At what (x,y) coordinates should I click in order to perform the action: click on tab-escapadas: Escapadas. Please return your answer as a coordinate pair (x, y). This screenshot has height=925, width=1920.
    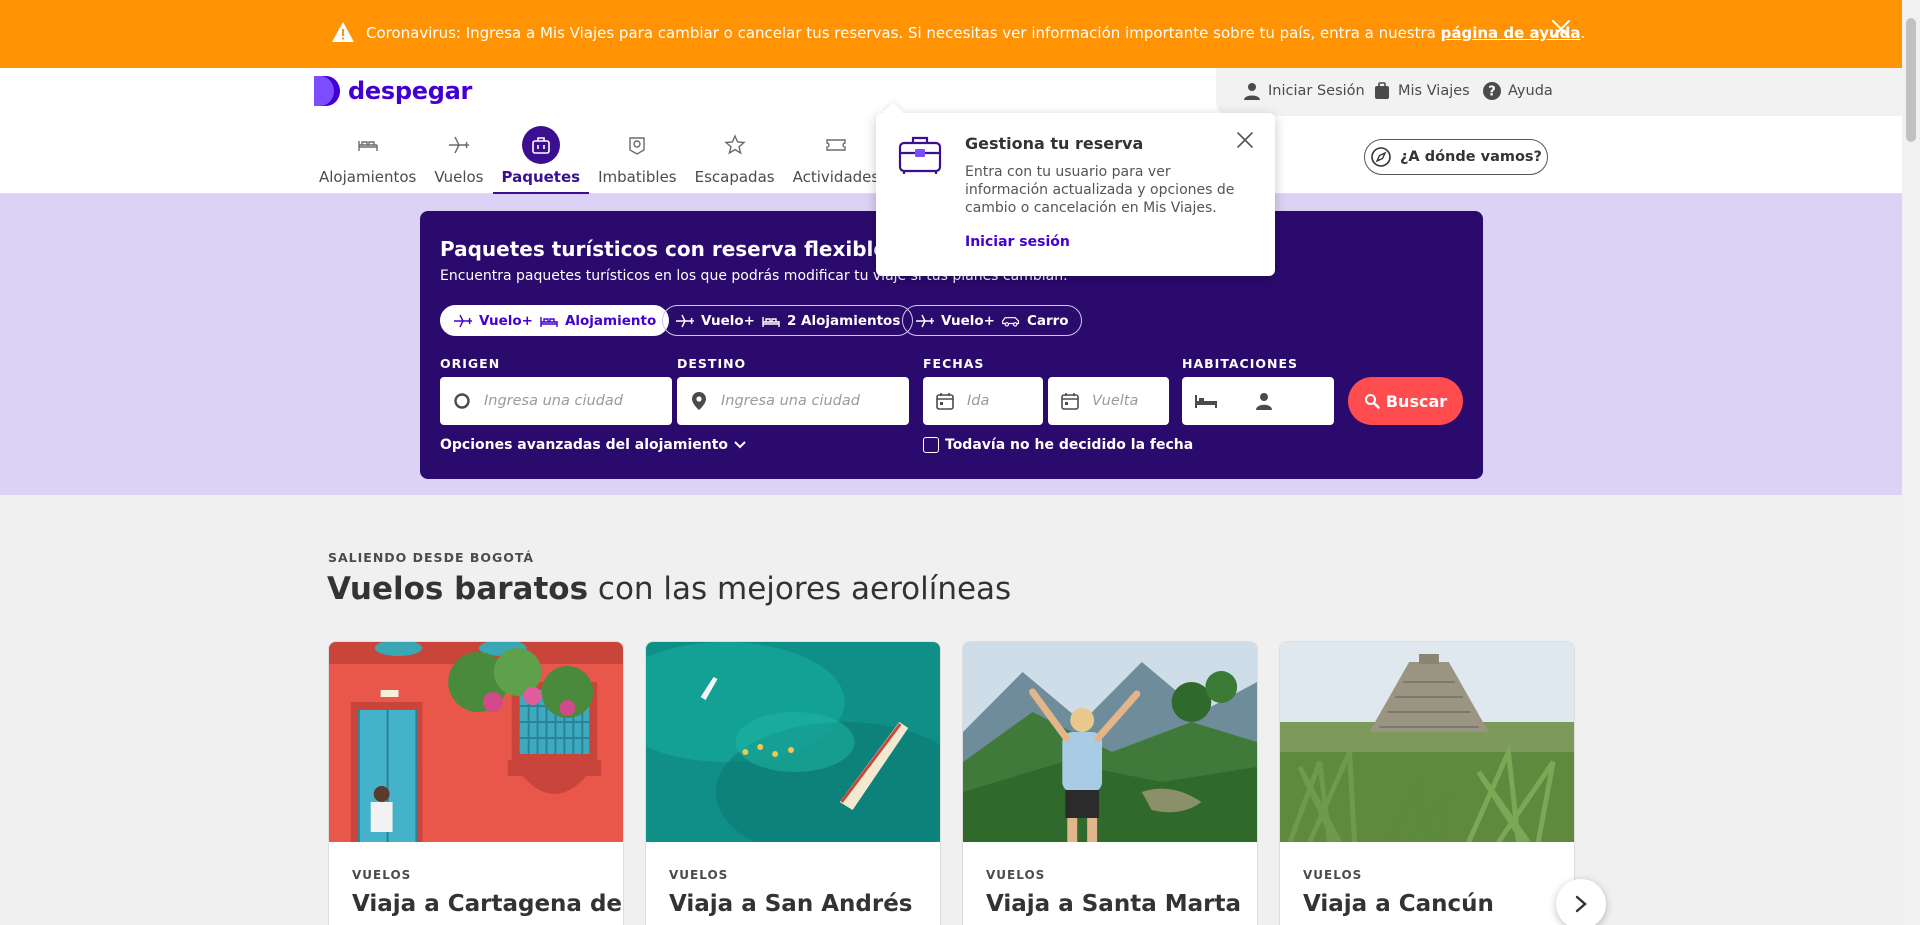
    Looking at the image, I should click on (735, 160).